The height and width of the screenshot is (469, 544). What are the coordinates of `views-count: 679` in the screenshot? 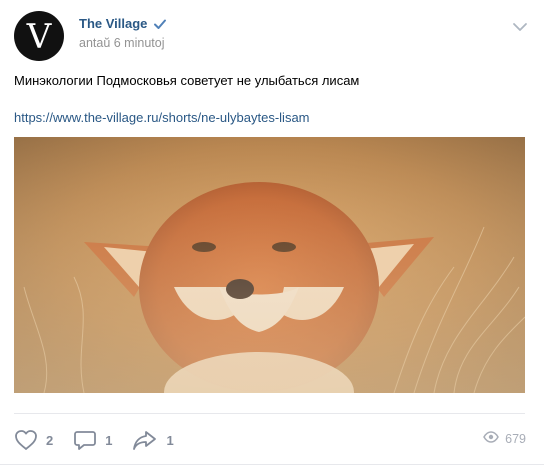 It's located at (515, 438).